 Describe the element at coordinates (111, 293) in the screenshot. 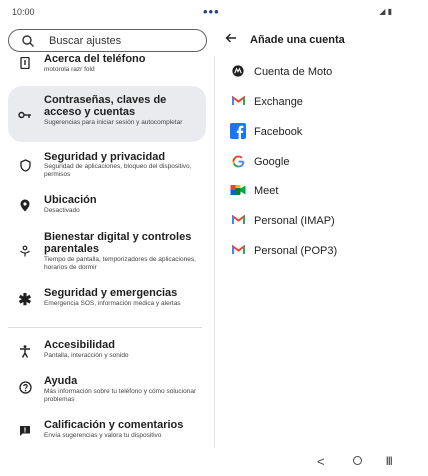

I see `settings-item-title: Seguridad y emergencias` at that location.